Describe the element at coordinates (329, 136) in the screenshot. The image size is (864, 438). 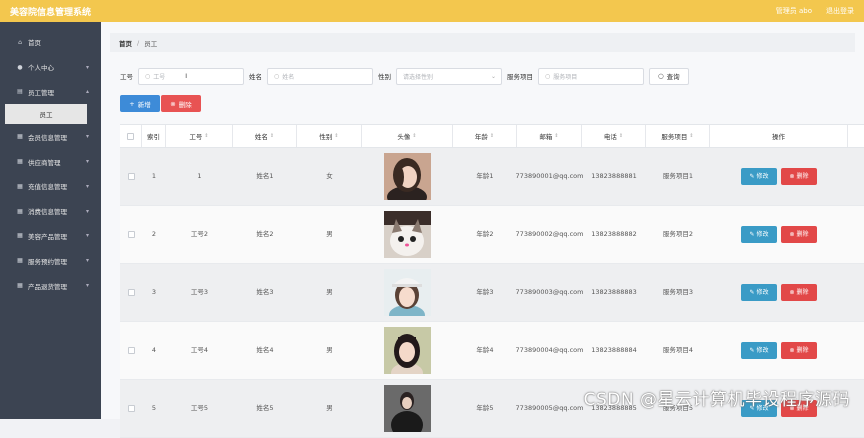
I see `header-gender: 性别⇕` at that location.